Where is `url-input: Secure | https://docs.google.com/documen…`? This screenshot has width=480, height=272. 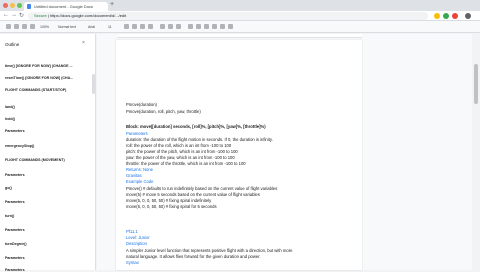
url-input: Secure | https://docs.google.com/documen… is located at coordinates (228, 16).